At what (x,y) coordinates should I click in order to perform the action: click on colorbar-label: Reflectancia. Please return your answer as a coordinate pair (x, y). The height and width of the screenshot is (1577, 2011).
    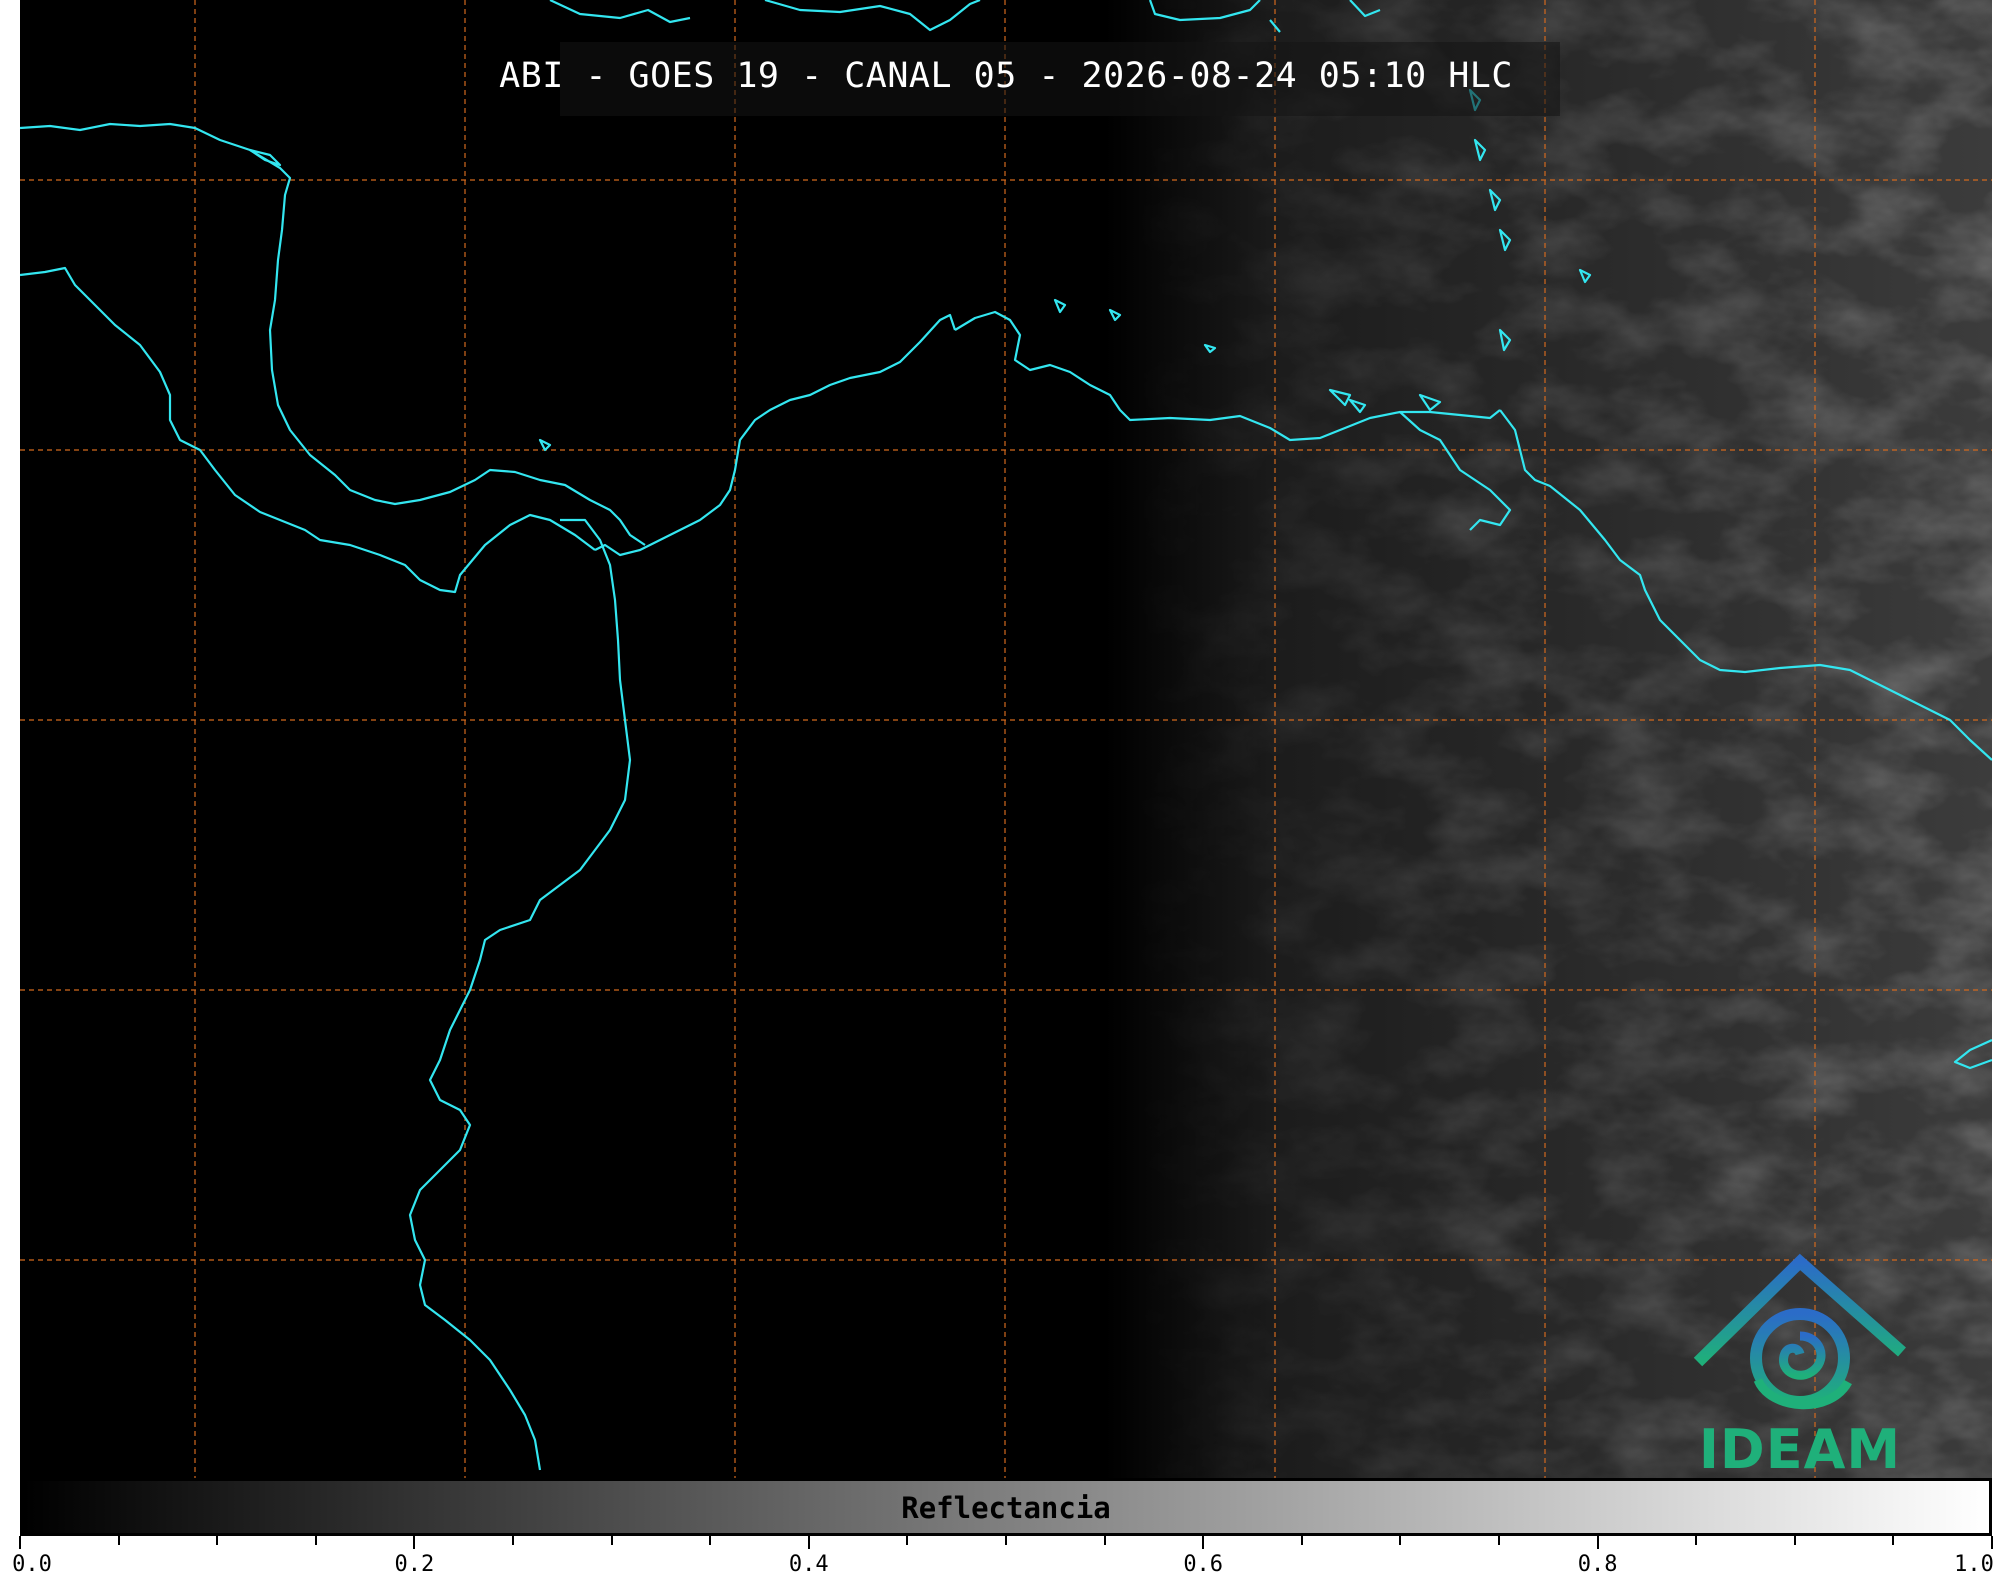
    Looking at the image, I should click on (1006, 1508).